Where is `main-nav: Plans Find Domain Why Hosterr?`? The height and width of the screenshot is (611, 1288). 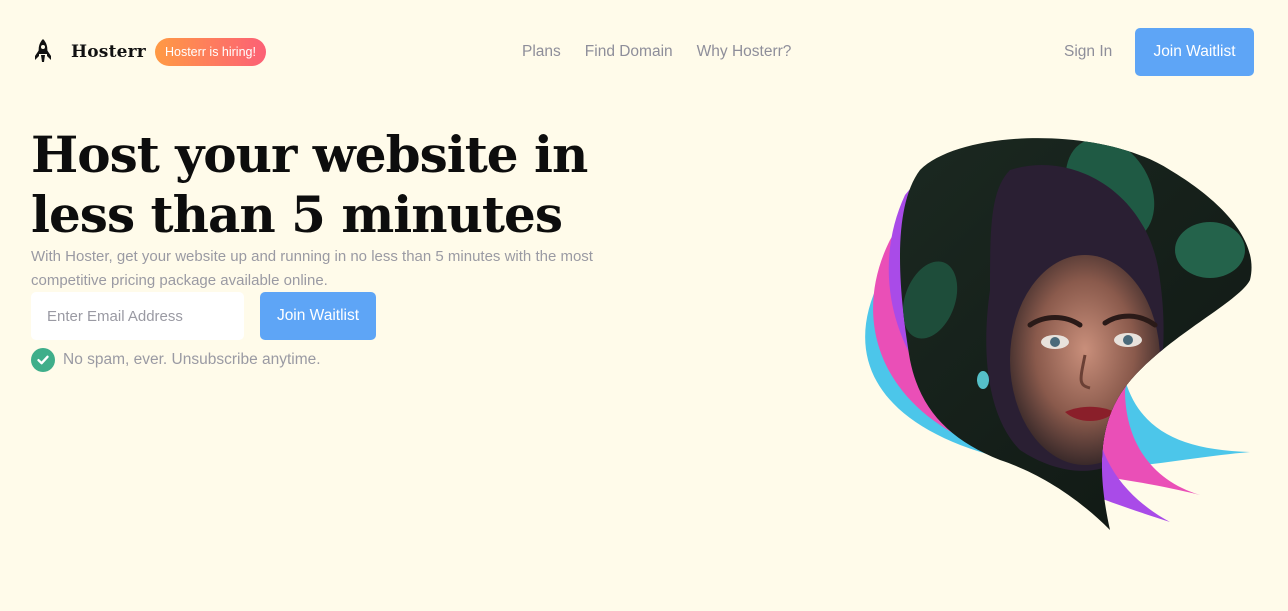
main-nav: Plans Find Domain Why Hosterr? is located at coordinates (668, 52).